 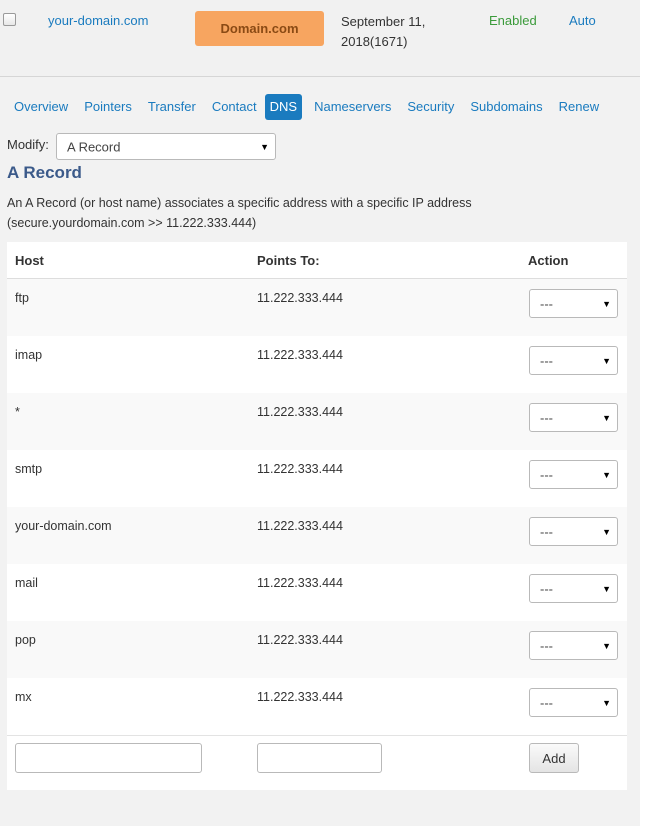 I want to click on add-record-button: Add, so click(x=554, y=758).